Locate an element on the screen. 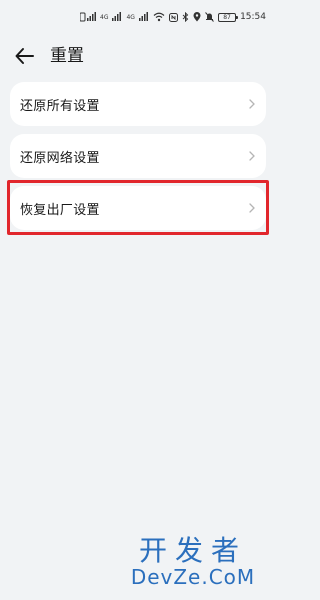 Image resolution: width=320 pixels, height=600 pixels. sim1-network-type: 4G is located at coordinates (104, 17).